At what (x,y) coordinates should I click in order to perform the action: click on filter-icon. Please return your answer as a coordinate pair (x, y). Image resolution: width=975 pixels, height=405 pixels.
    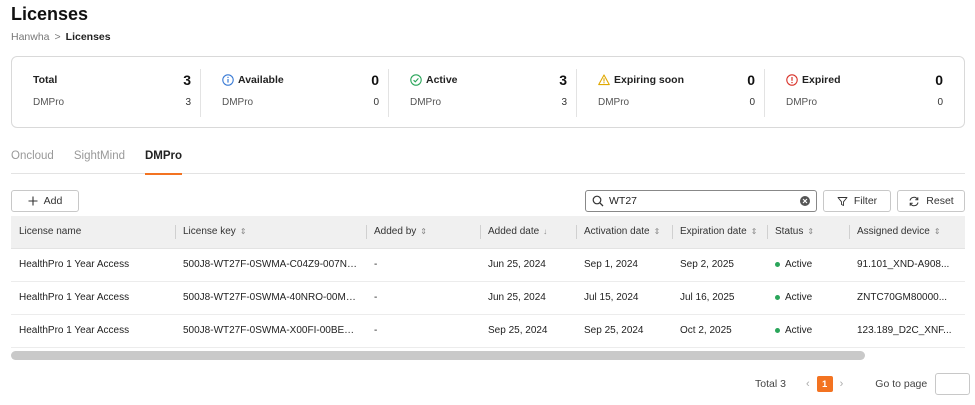
    Looking at the image, I should click on (842, 201).